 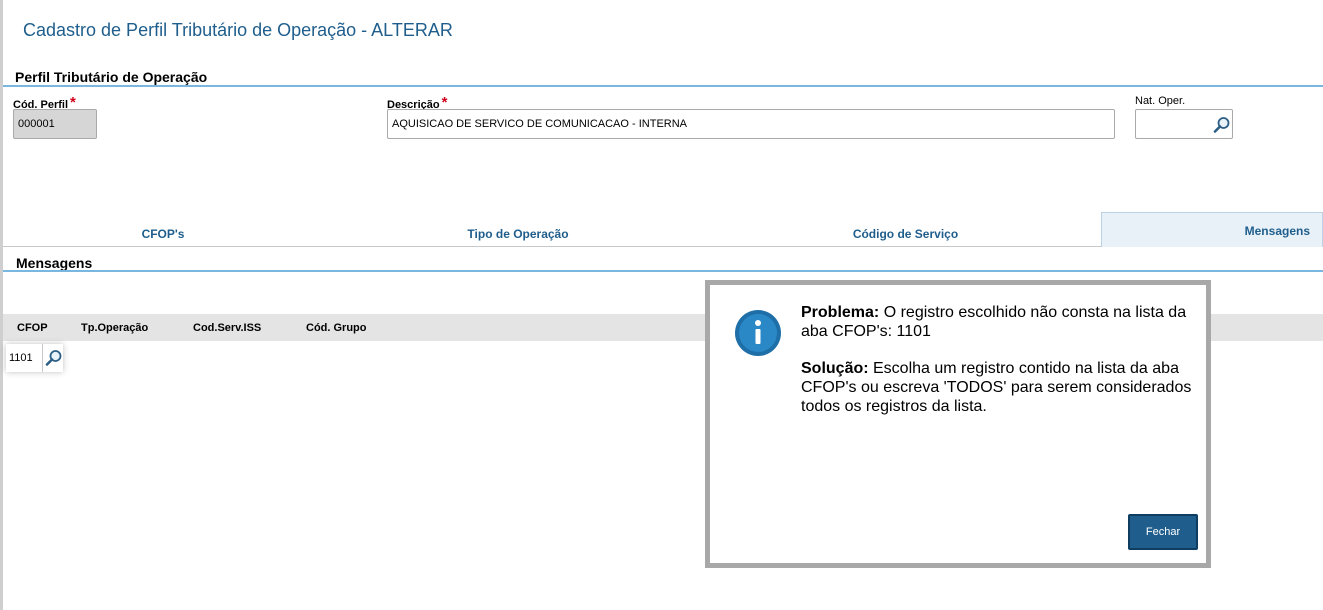 I want to click on grid-col-cod-grupo: Cód. Grupo, so click(x=336, y=328).